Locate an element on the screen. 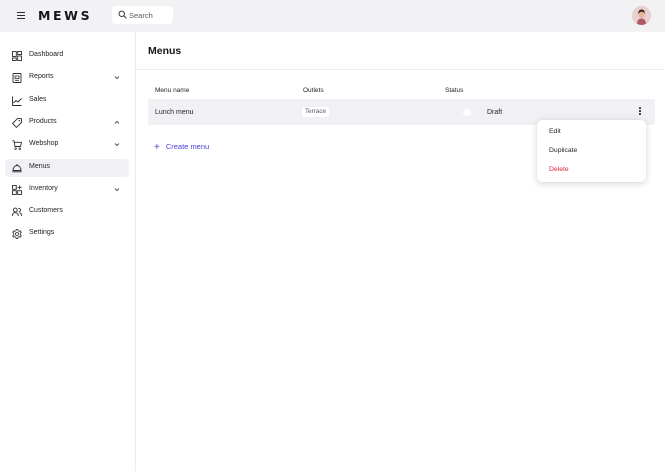  sidebar-item-label: Customers is located at coordinates (46, 210).